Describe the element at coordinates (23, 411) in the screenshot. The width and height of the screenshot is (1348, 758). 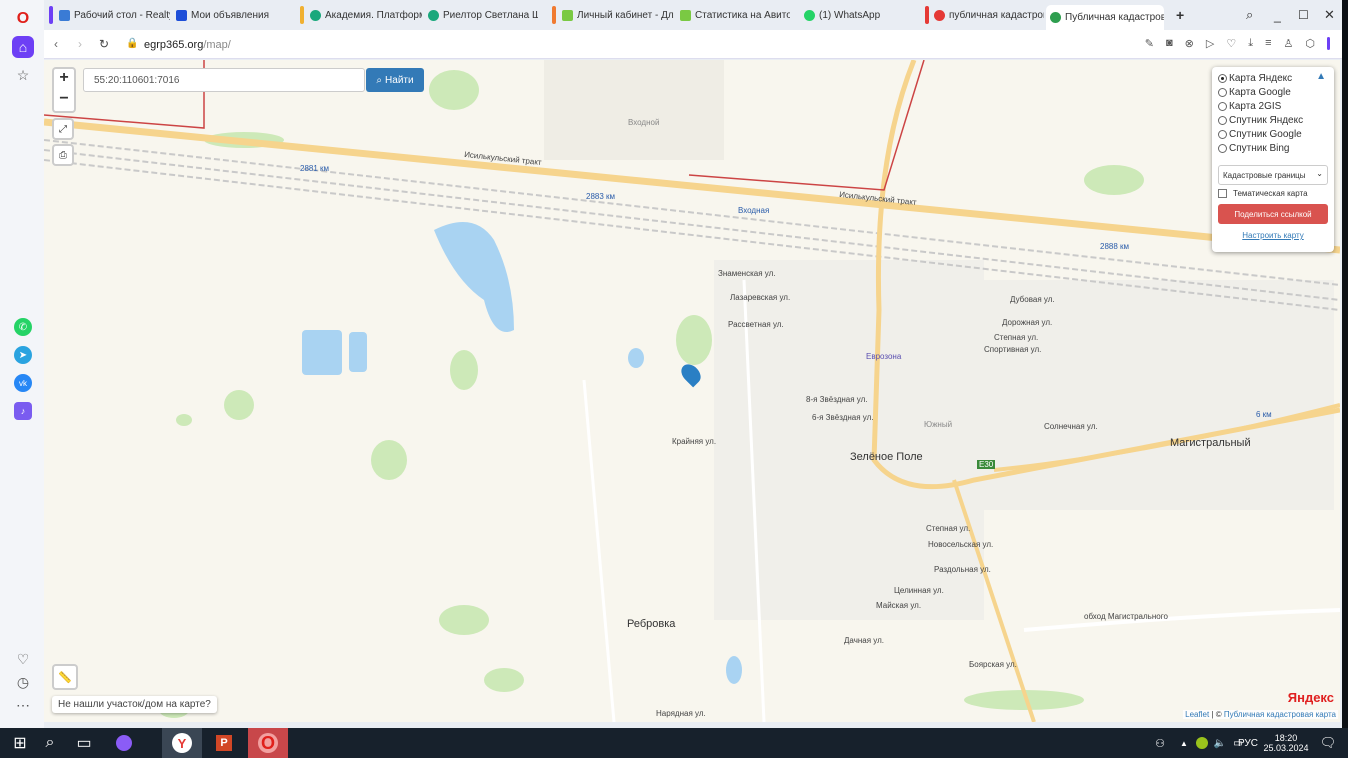
I see `player-icon: ♪` at that location.